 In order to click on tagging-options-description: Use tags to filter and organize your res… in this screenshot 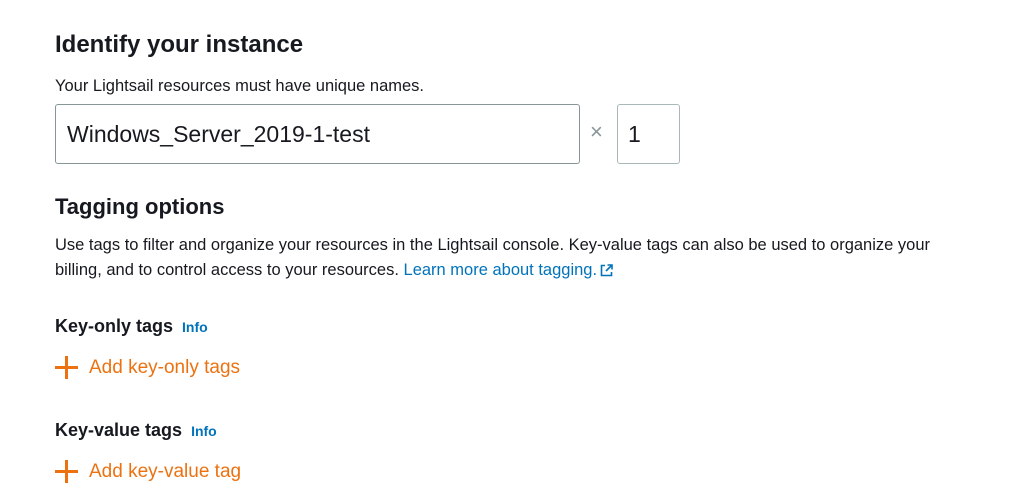, I will do `click(515, 258)`.